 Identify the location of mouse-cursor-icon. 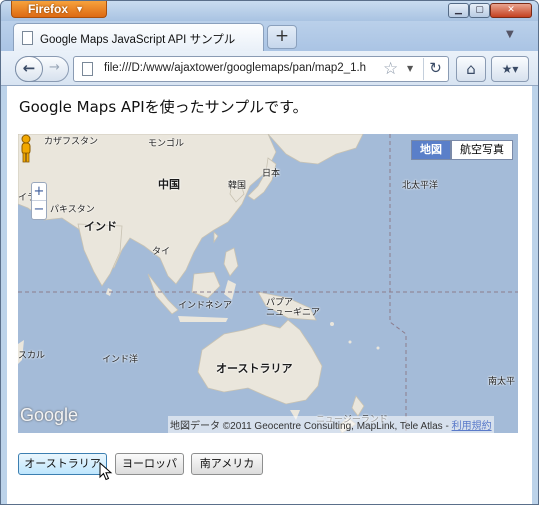
(106, 471).